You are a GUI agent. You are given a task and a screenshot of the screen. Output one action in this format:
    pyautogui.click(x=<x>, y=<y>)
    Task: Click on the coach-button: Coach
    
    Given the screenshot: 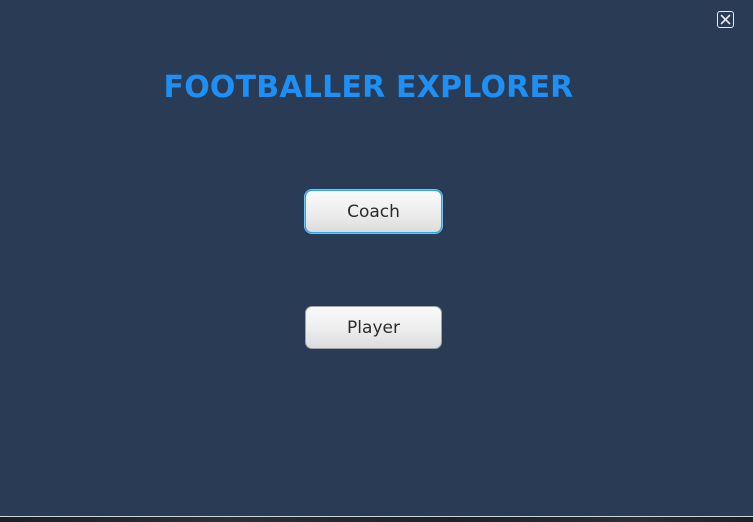 What is the action you would take?
    pyautogui.click(x=373, y=211)
    